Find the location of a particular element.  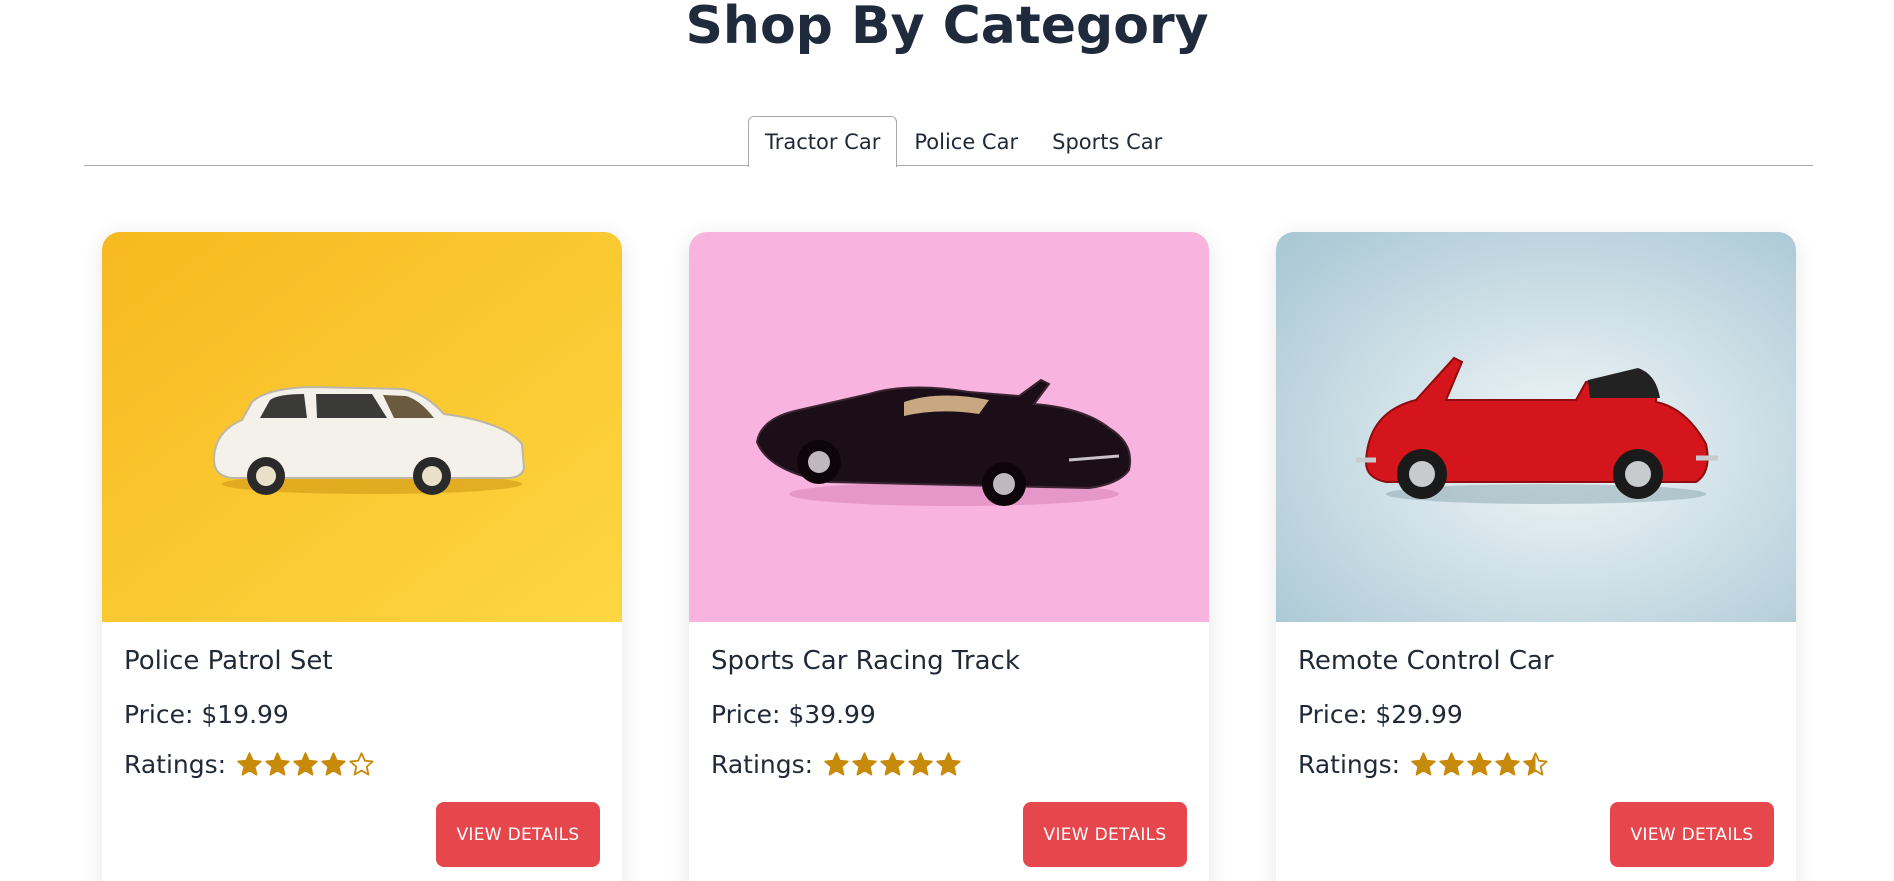

product-name: Remote Control Car is located at coordinates (1426, 661).